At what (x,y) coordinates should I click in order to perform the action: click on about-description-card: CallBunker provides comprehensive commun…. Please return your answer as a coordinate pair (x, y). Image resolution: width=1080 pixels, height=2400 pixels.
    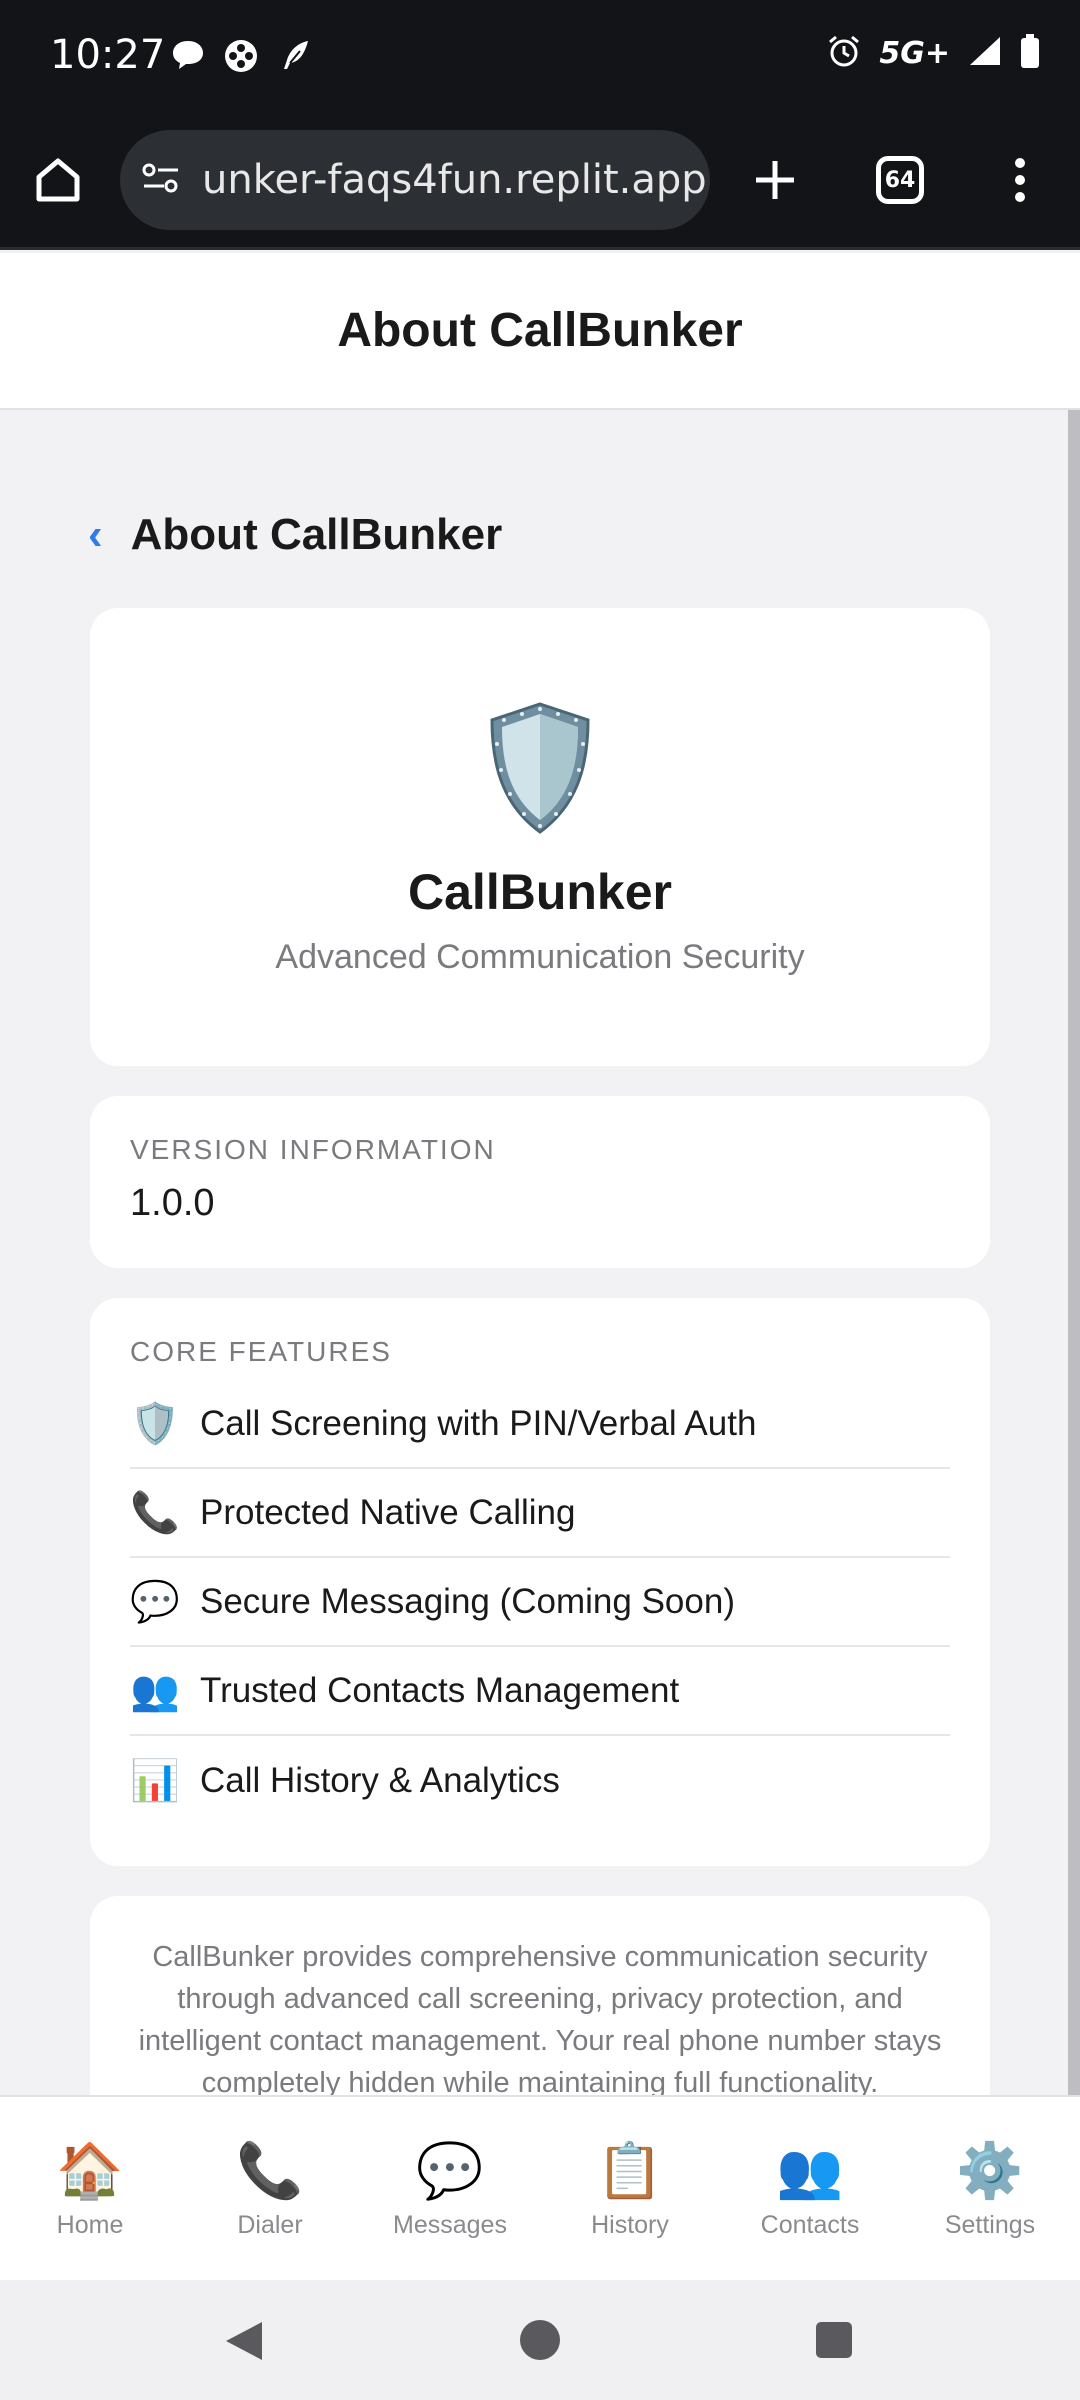
    Looking at the image, I should click on (540, 1995).